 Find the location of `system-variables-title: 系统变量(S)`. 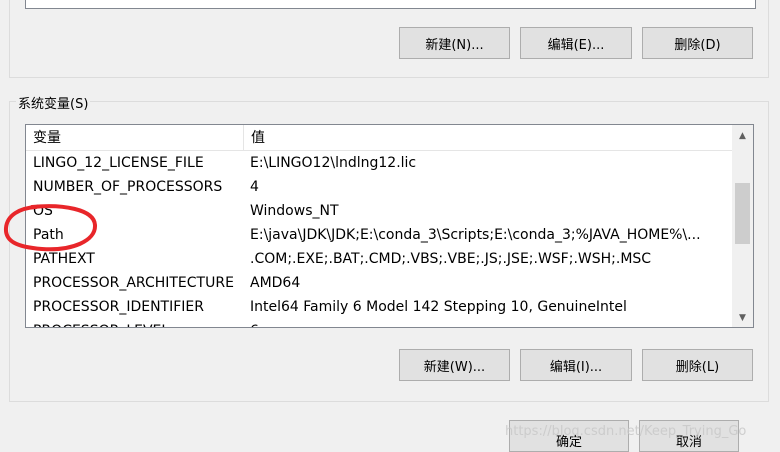

system-variables-title: 系统变量(S) is located at coordinates (53, 102).